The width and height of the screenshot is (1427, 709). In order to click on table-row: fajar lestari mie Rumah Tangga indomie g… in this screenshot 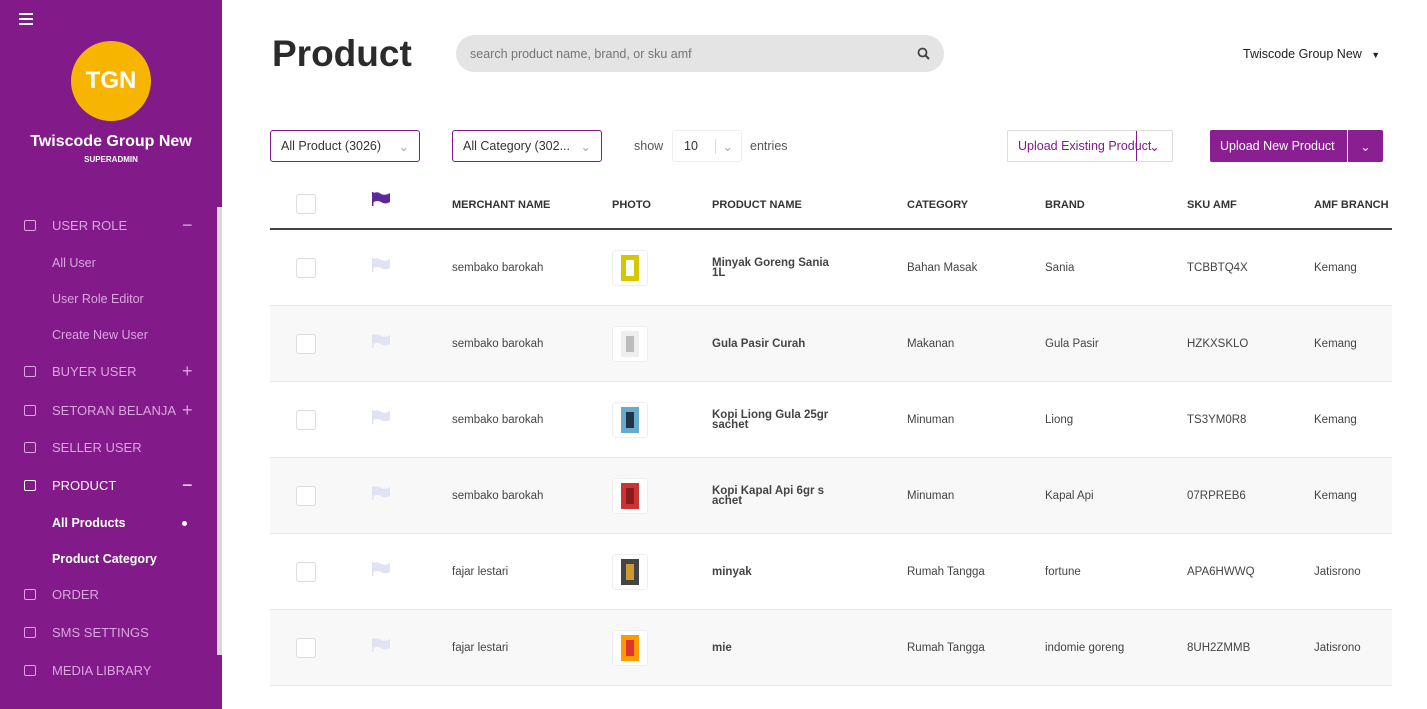, I will do `click(831, 648)`.